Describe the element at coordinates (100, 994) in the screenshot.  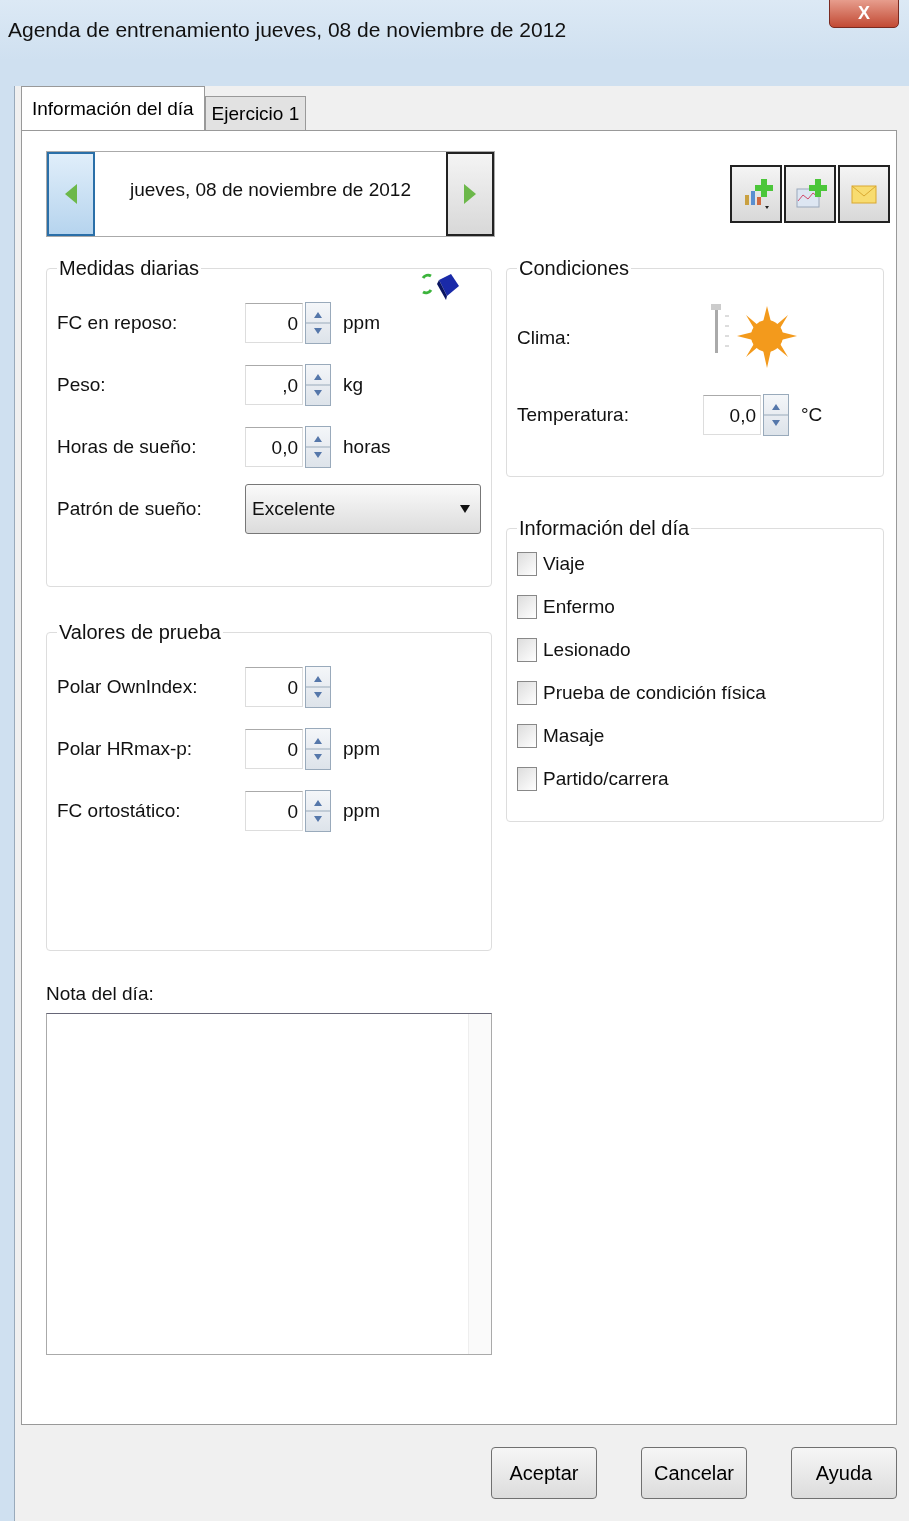
I see `note-label: Nota del día:` at that location.